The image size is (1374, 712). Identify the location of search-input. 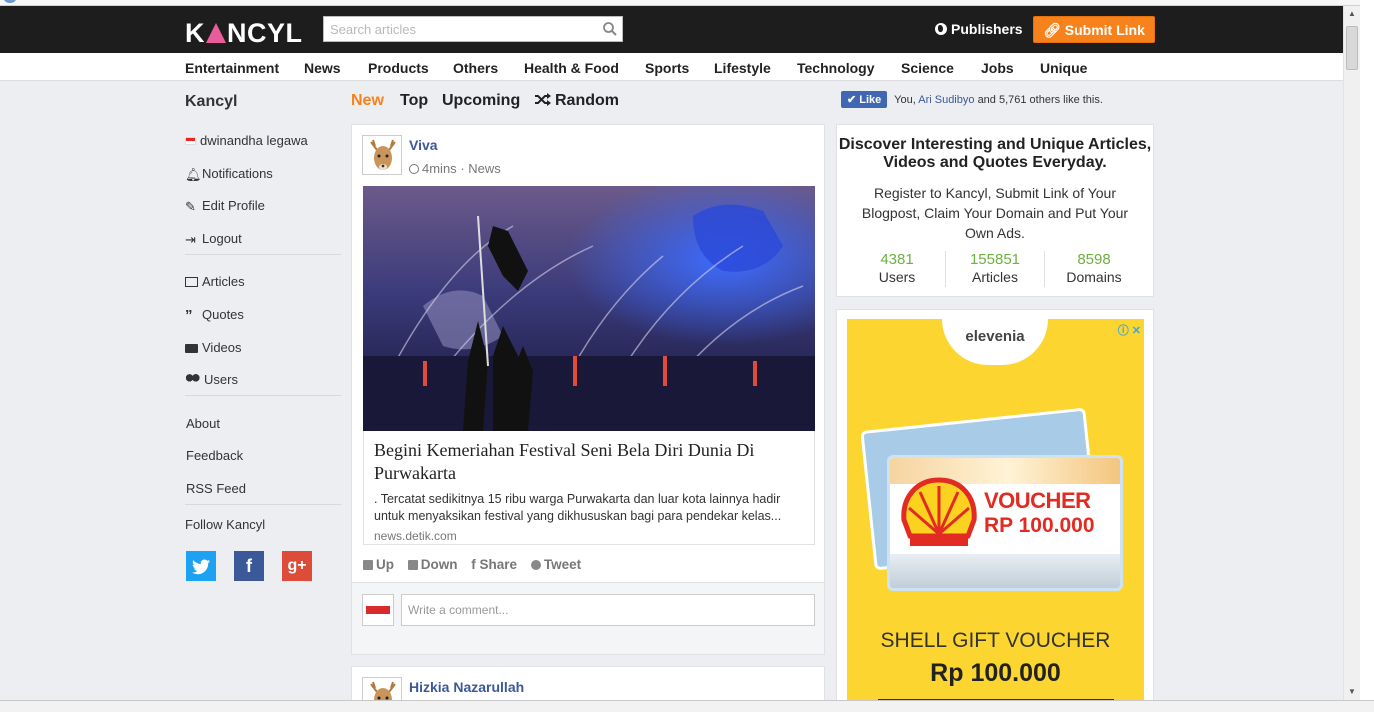
(459, 29).